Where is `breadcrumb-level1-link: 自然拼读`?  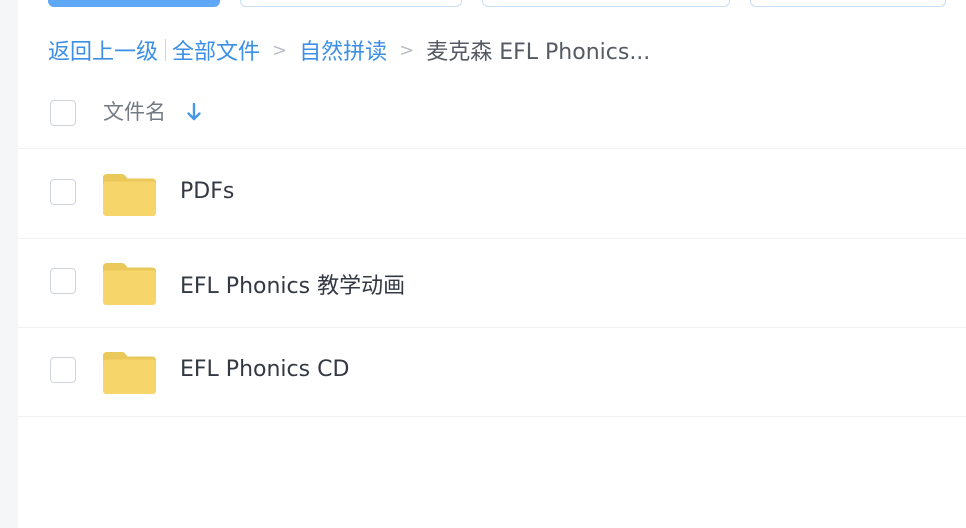 breadcrumb-level1-link: 自然拼读 is located at coordinates (343, 50).